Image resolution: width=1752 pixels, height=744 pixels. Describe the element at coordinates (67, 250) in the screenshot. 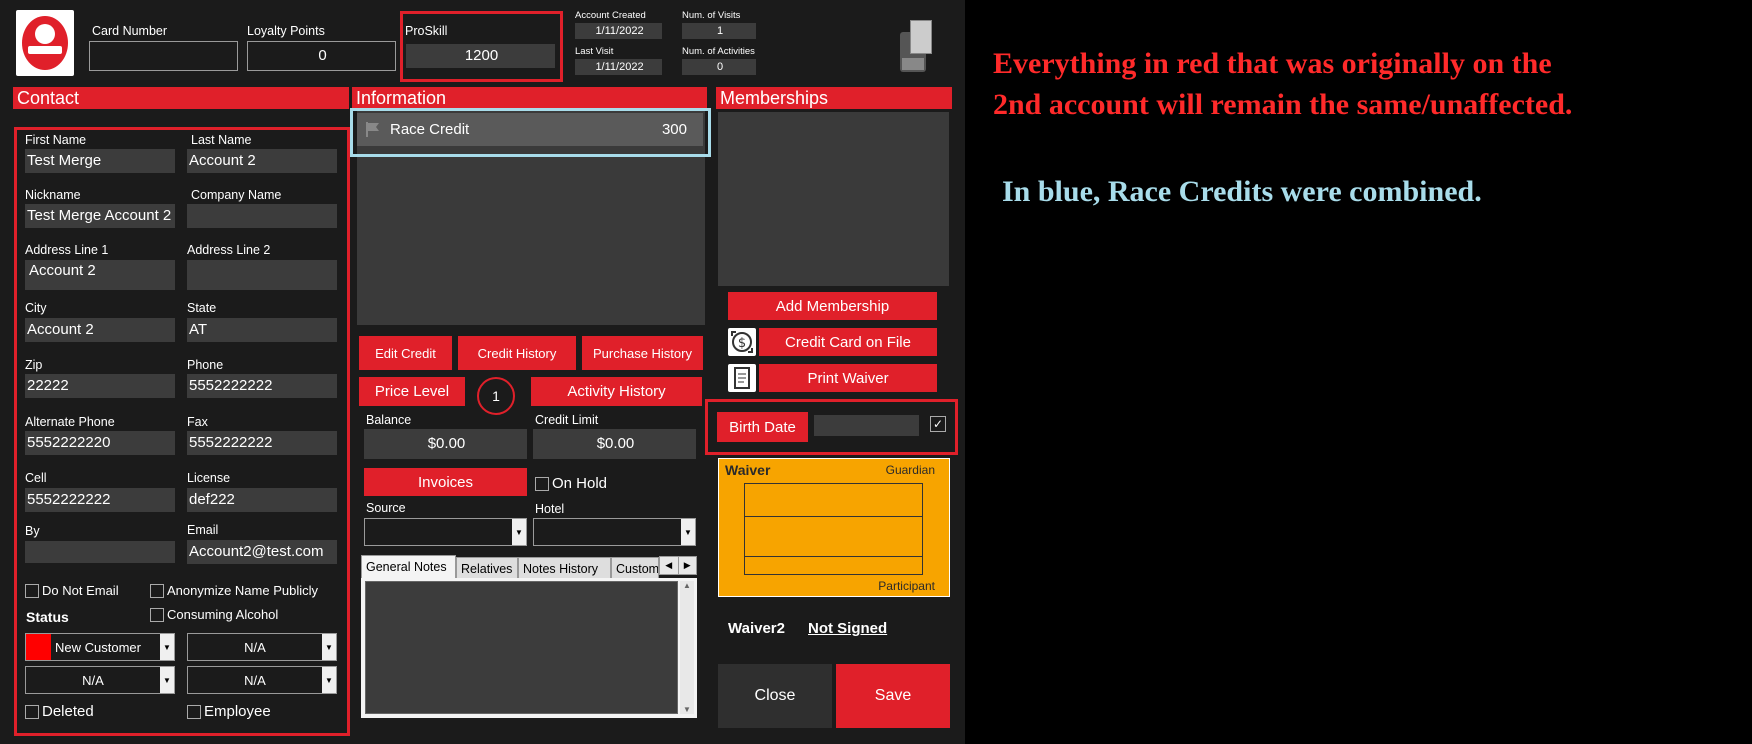

I see `address1-label: Address Line 1` at that location.